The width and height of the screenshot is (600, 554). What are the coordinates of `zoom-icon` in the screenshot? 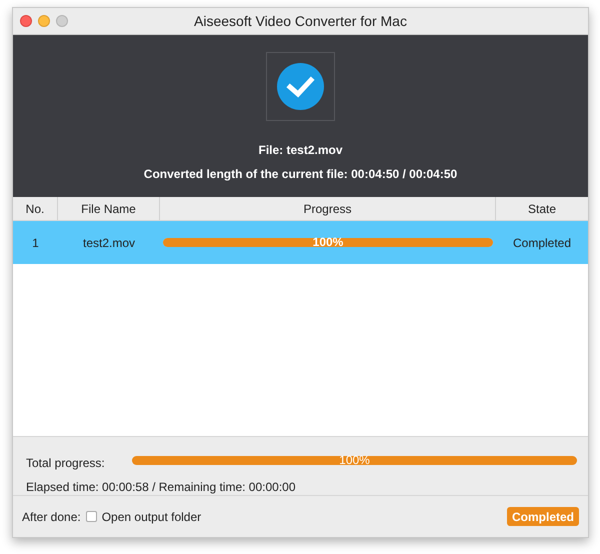 It's located at (62, 21).